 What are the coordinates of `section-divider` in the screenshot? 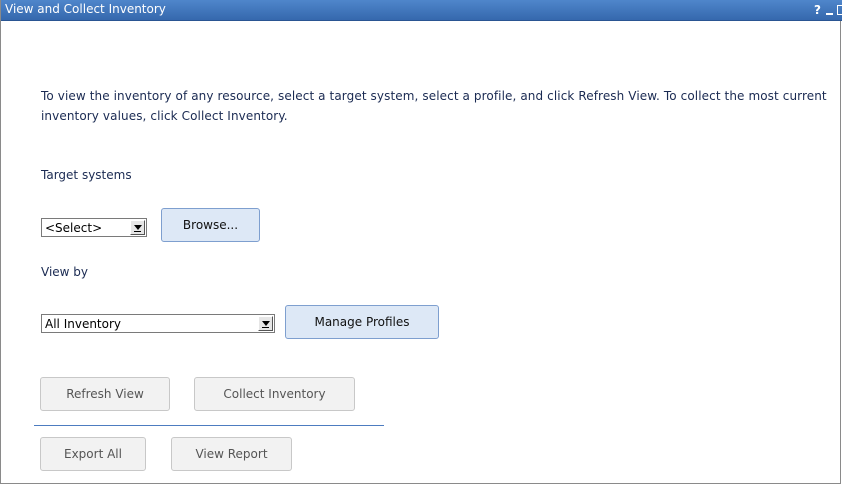 It's located at (209, 425).